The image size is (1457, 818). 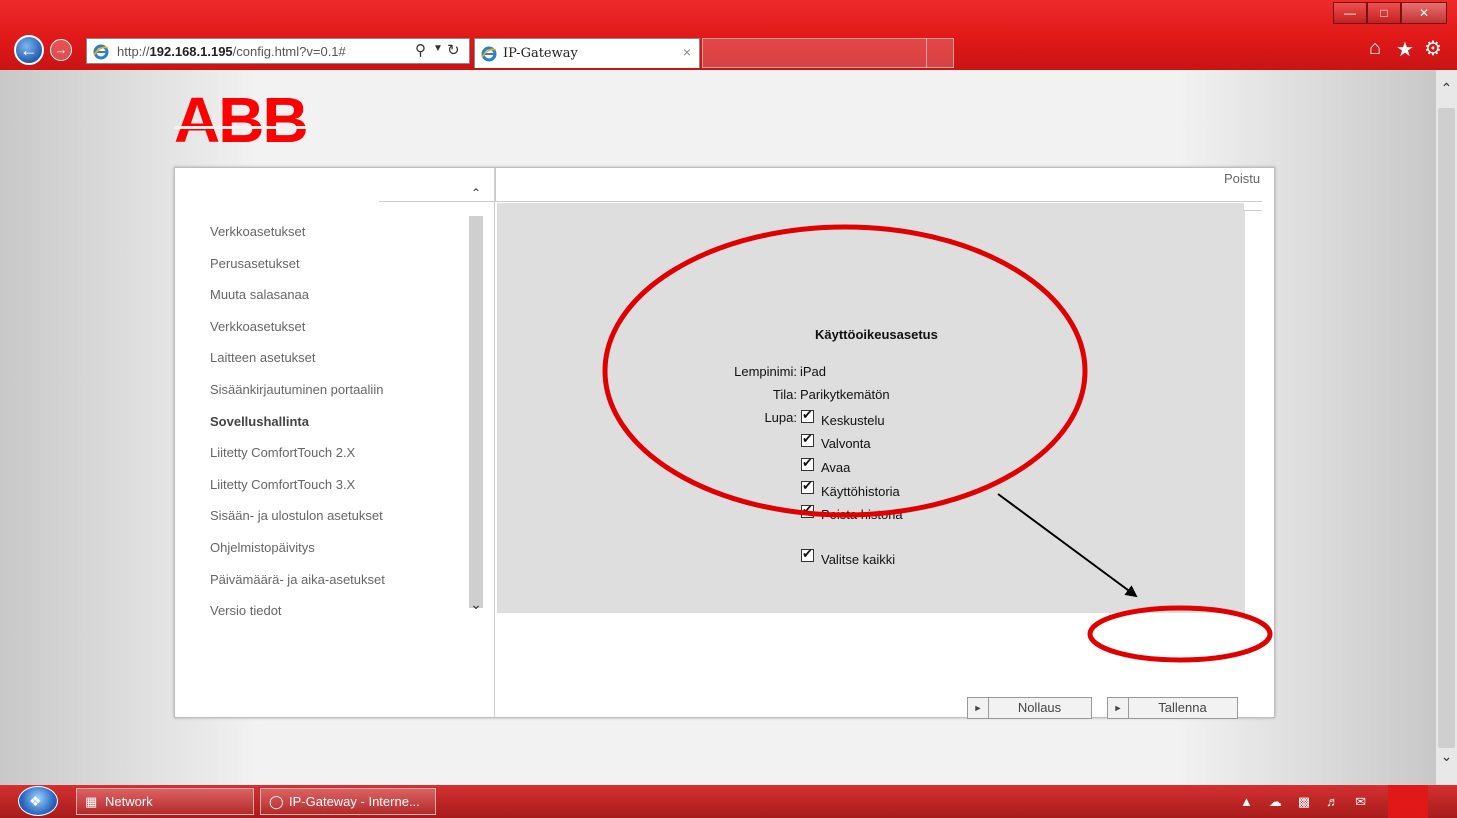 I want to click on close-icon: ×, so click(x=687, y=52).